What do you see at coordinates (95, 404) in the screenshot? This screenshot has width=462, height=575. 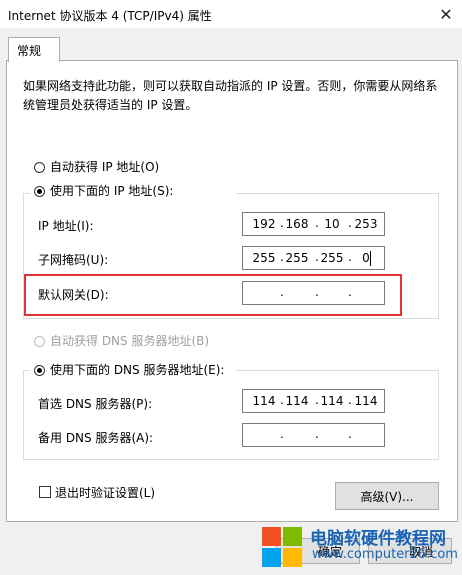 I see `preferred-dns-label: 首选 DNS 服务器(P):` at bounding box center [95, 404].